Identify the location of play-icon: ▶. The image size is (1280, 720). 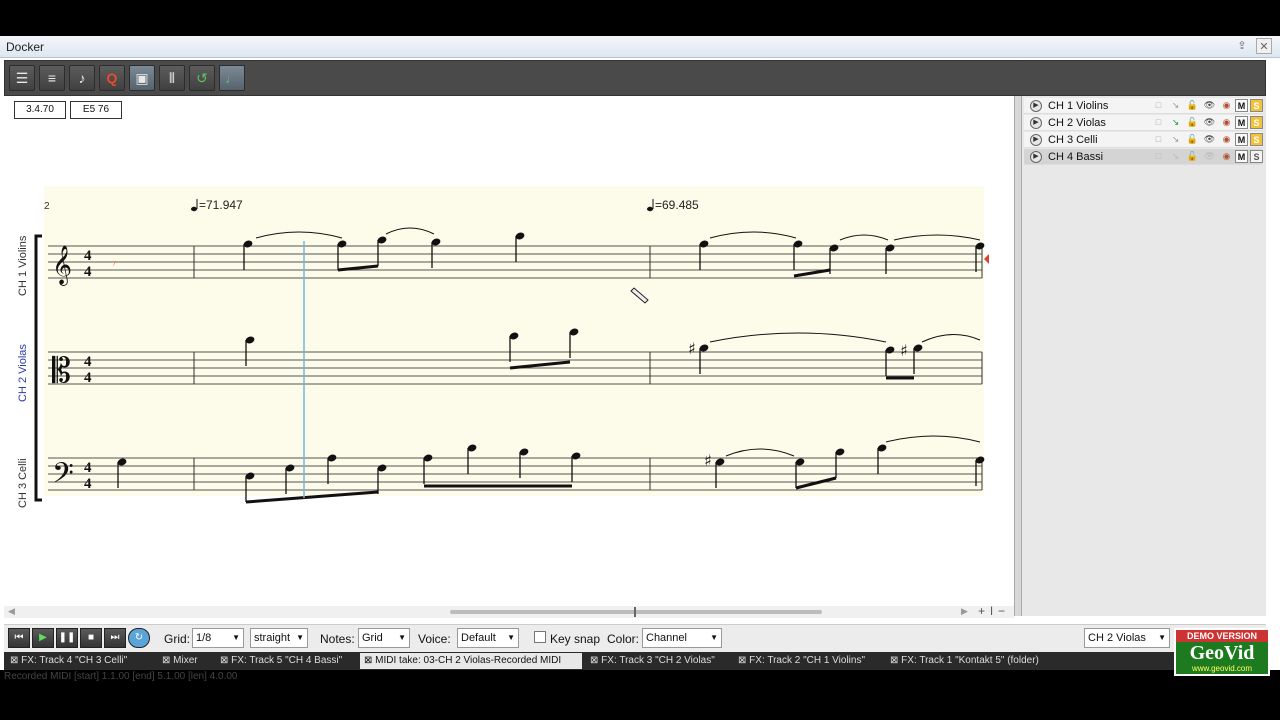
(43, 638).